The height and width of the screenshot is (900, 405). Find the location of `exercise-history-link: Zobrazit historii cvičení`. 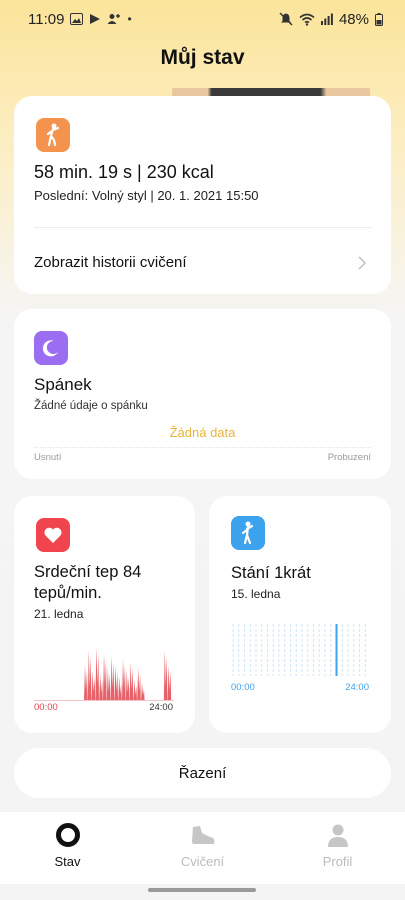

exercise-history-link: Zobrazit historii cvičení is located at coordinates (110, 262).